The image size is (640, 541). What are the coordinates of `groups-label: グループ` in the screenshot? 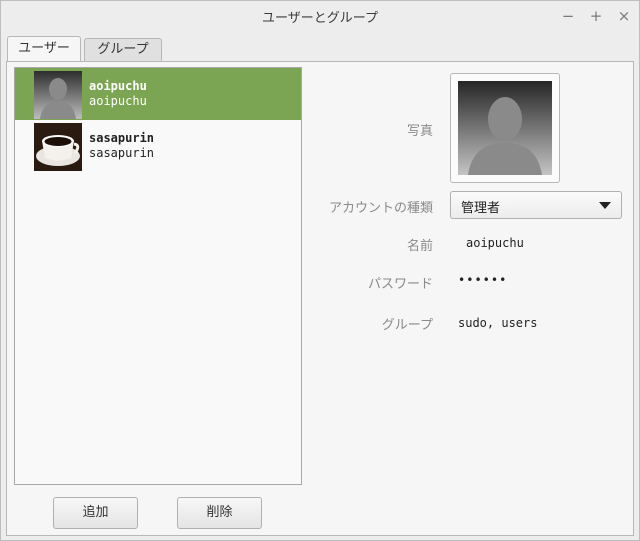 It's located at (407, 325).